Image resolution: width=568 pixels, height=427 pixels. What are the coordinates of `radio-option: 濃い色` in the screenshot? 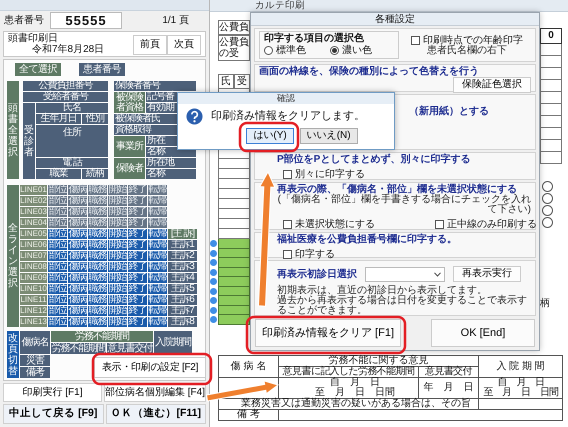 It's located at (351, 50).